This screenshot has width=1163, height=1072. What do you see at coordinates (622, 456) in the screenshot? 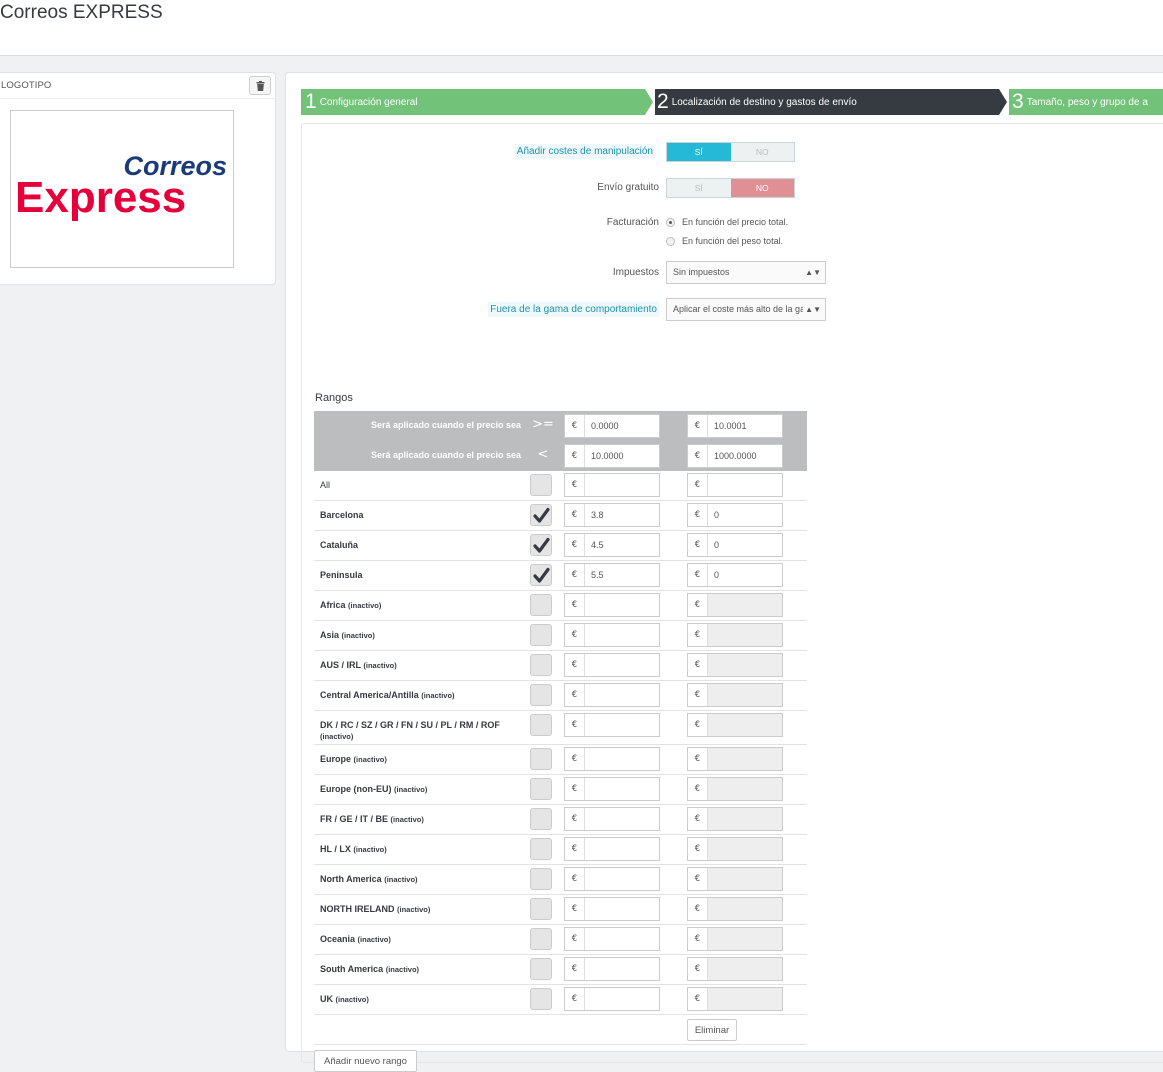
I see `range-value: 10.0000` at bounding box center [622, 456].